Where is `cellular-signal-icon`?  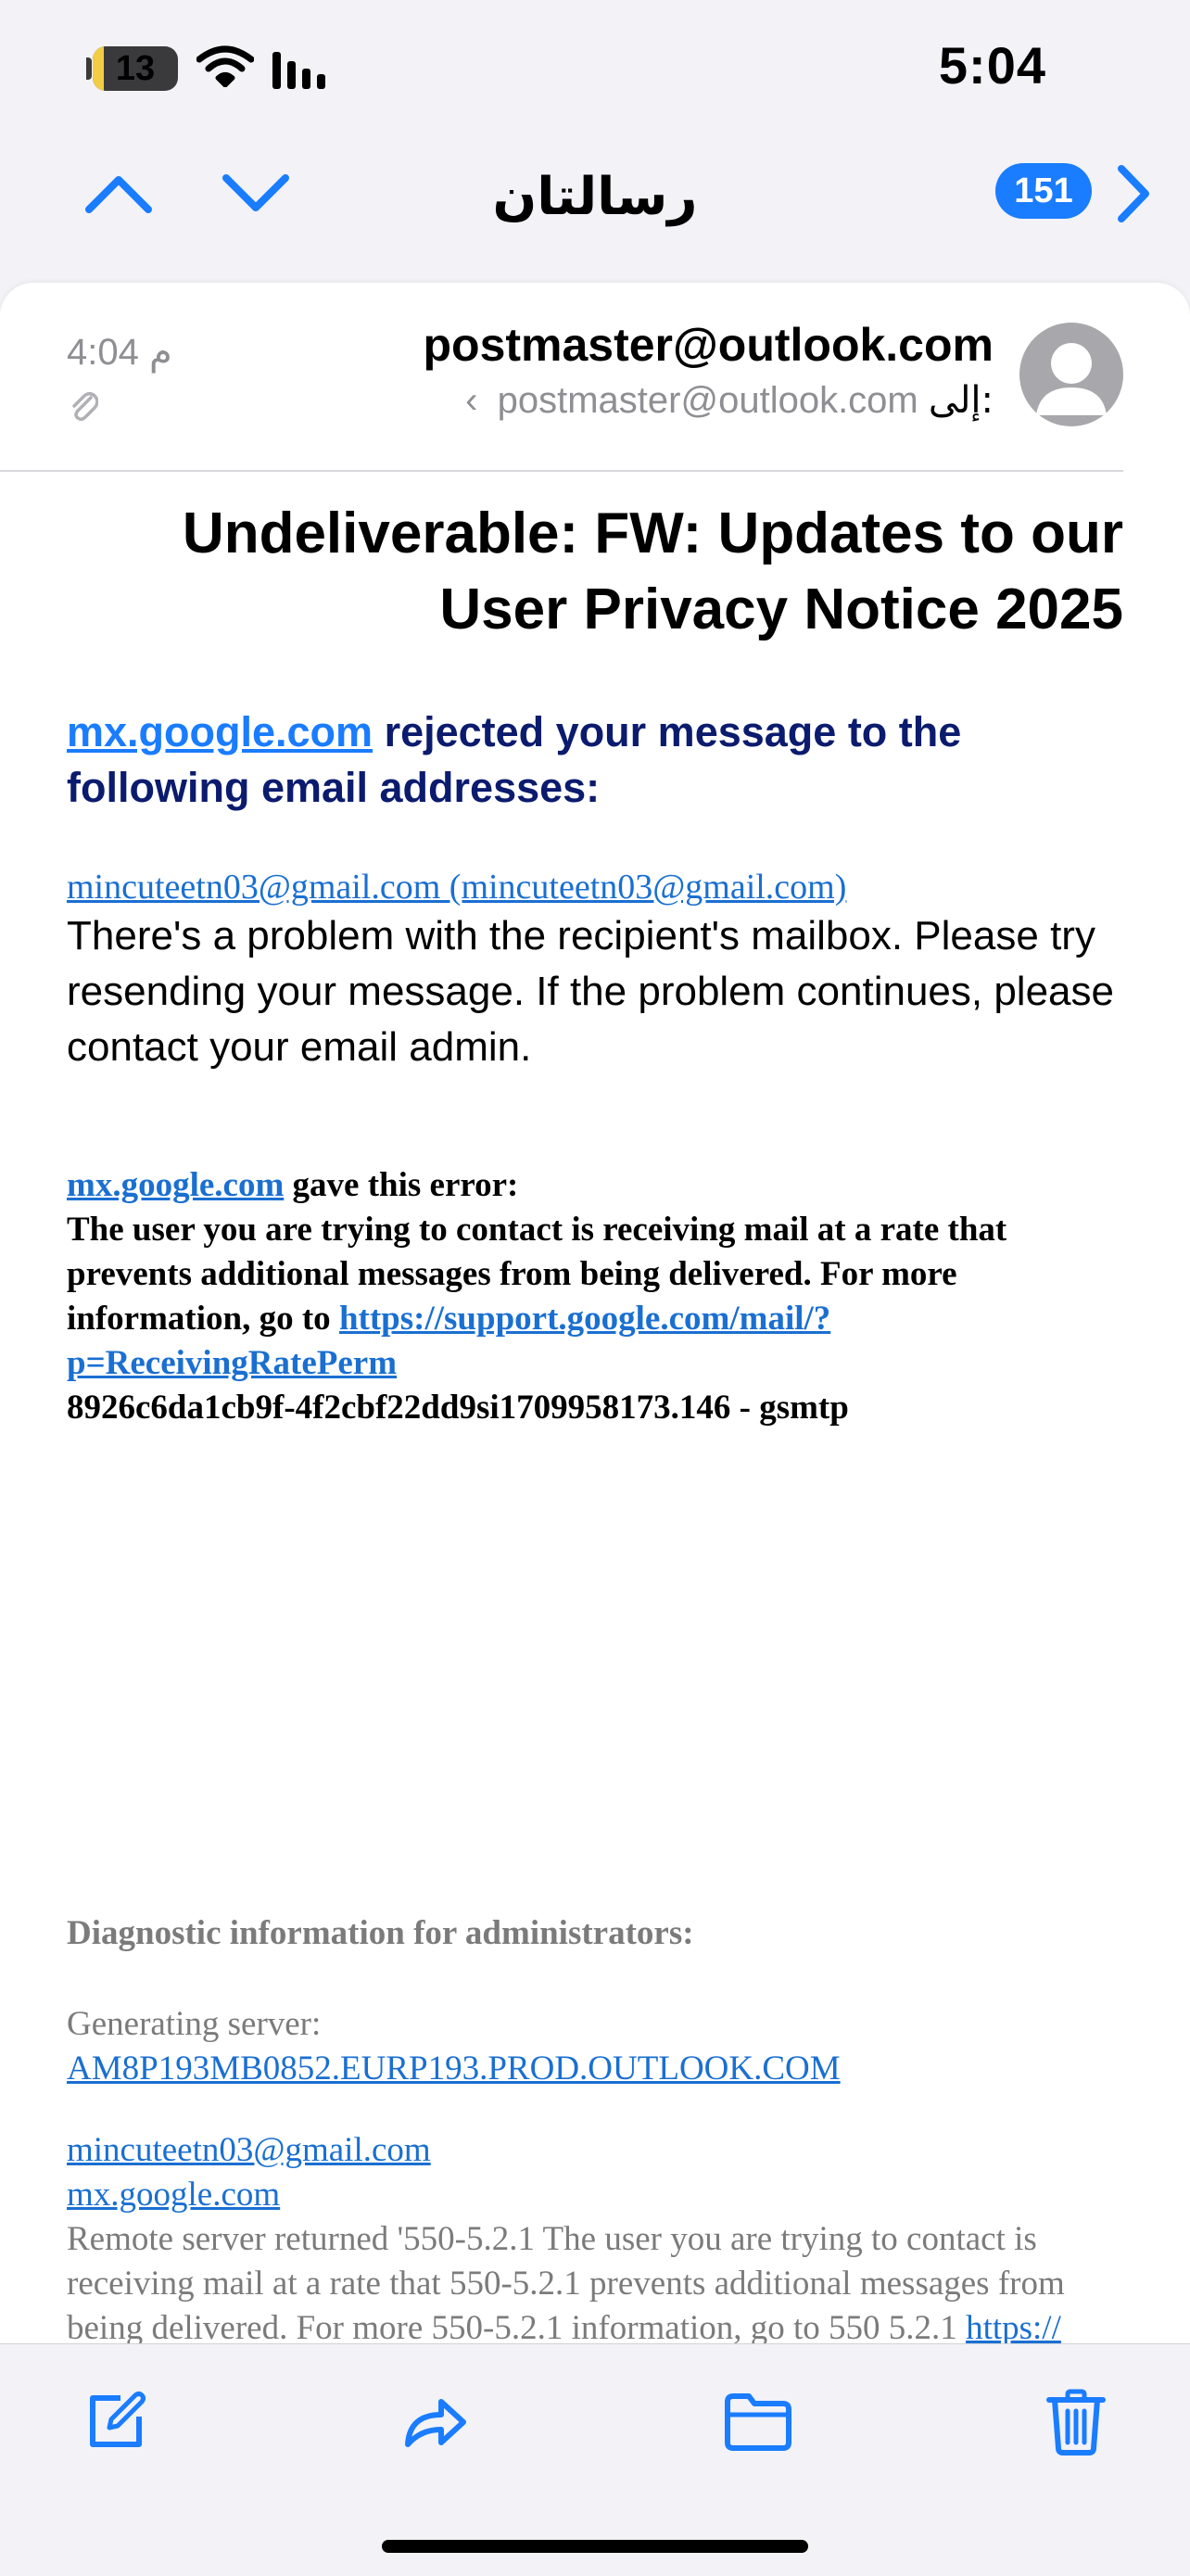
cellular-signal-icon is located at coordinates (298, 70).